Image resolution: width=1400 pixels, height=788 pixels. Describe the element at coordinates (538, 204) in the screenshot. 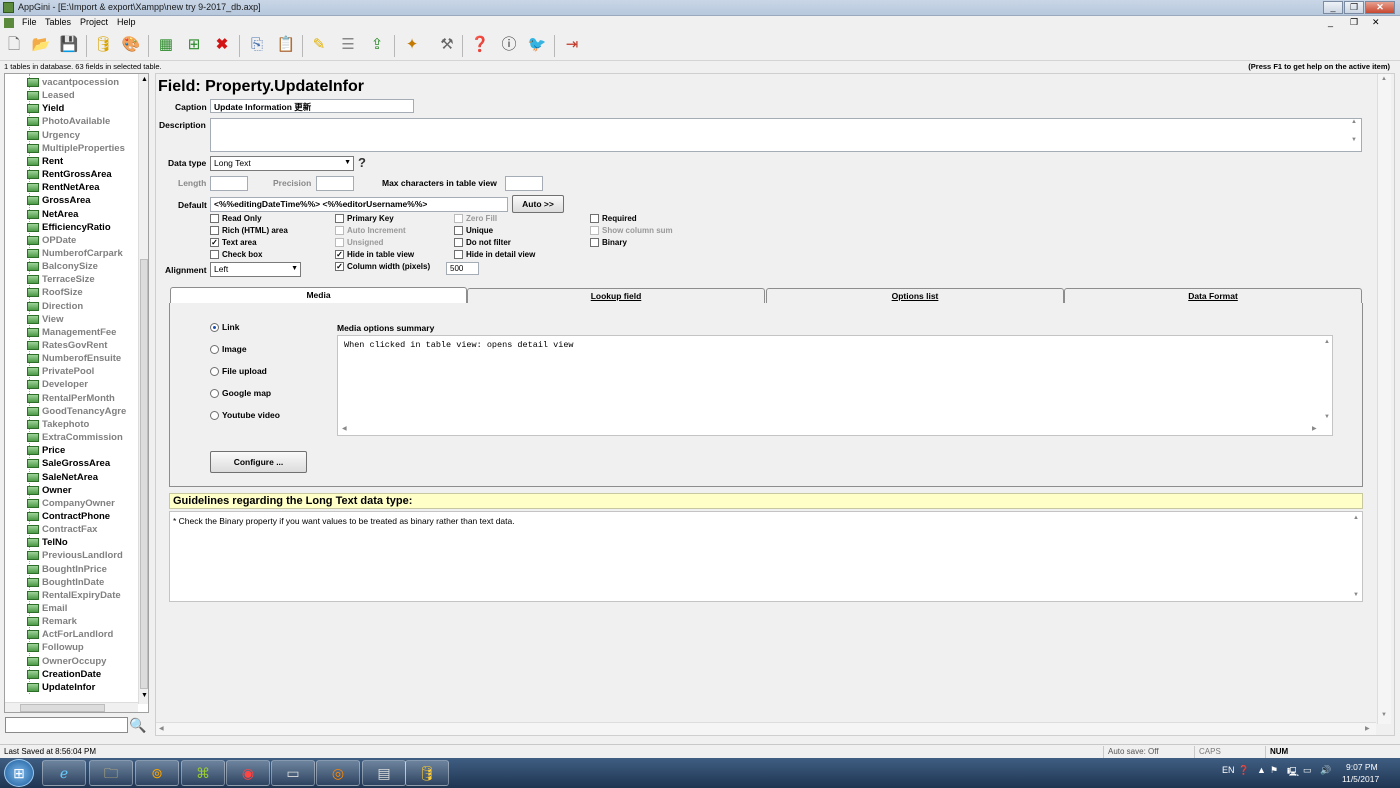

I see `auto-button: Auto >>` at that location.